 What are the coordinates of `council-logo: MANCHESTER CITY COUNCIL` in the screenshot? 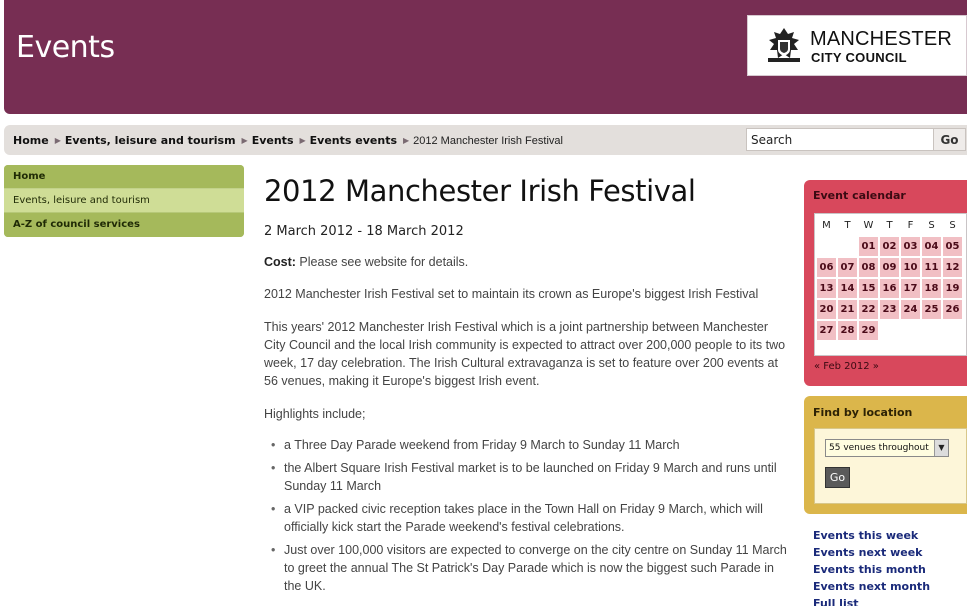 It's located at (857, 45).